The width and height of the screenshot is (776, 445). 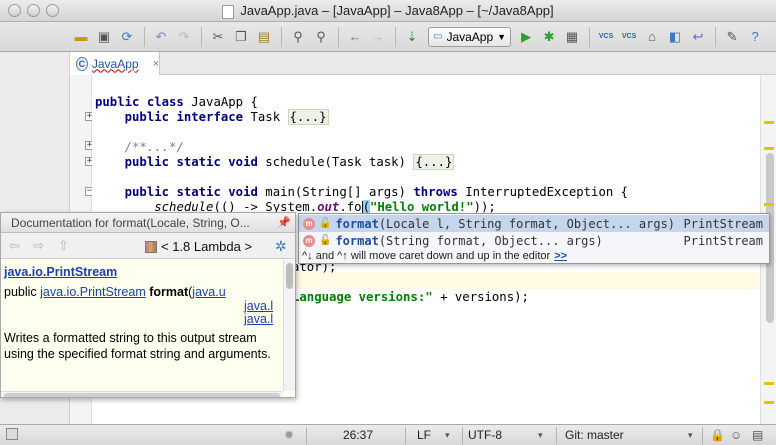 I want to click on help-icon: ?, so click(x=755, y=37).